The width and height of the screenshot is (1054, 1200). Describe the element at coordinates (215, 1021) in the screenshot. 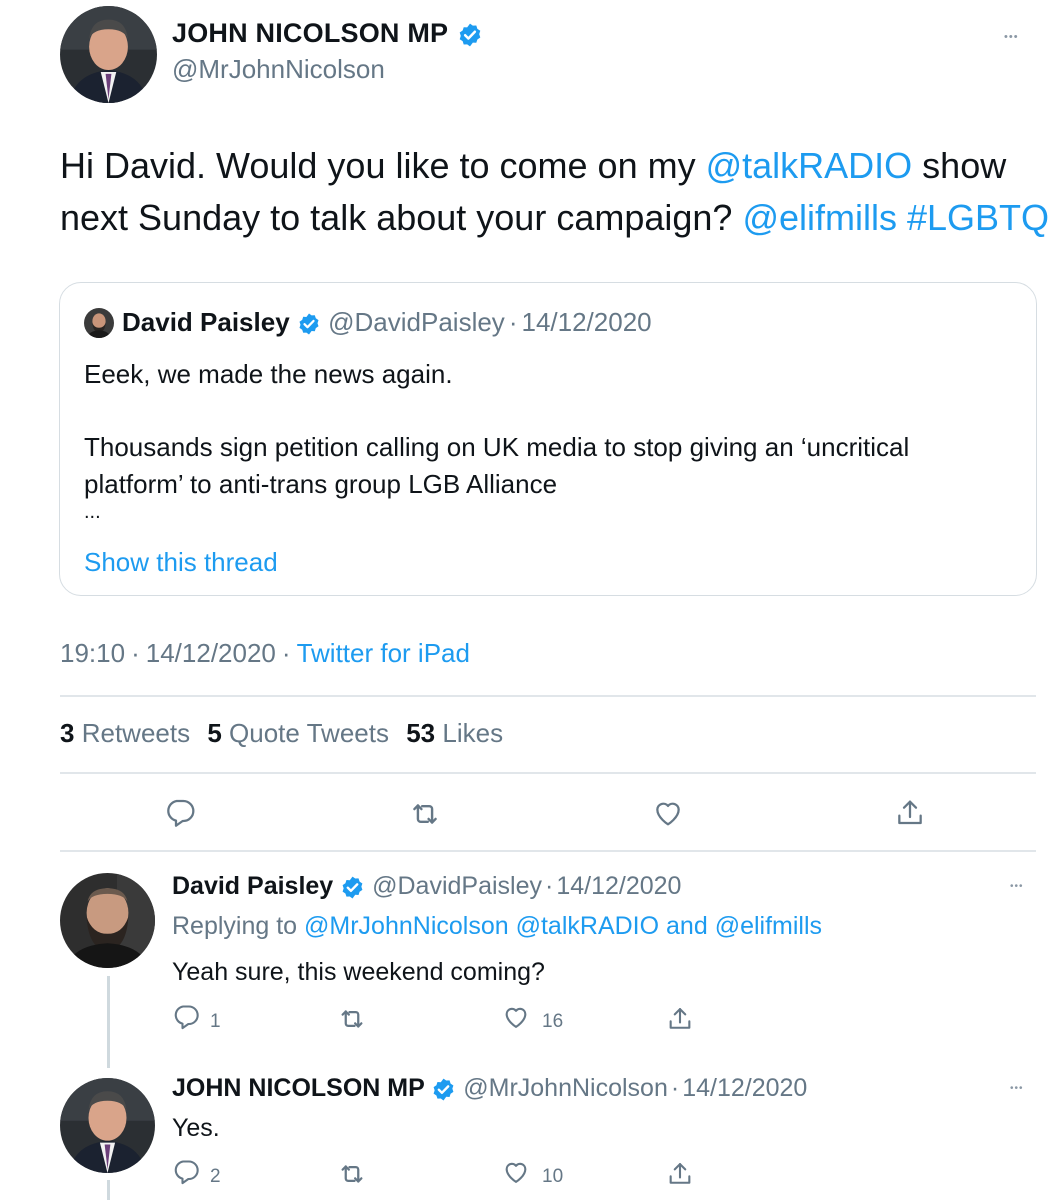

I see `reply-count: 1` at that location.